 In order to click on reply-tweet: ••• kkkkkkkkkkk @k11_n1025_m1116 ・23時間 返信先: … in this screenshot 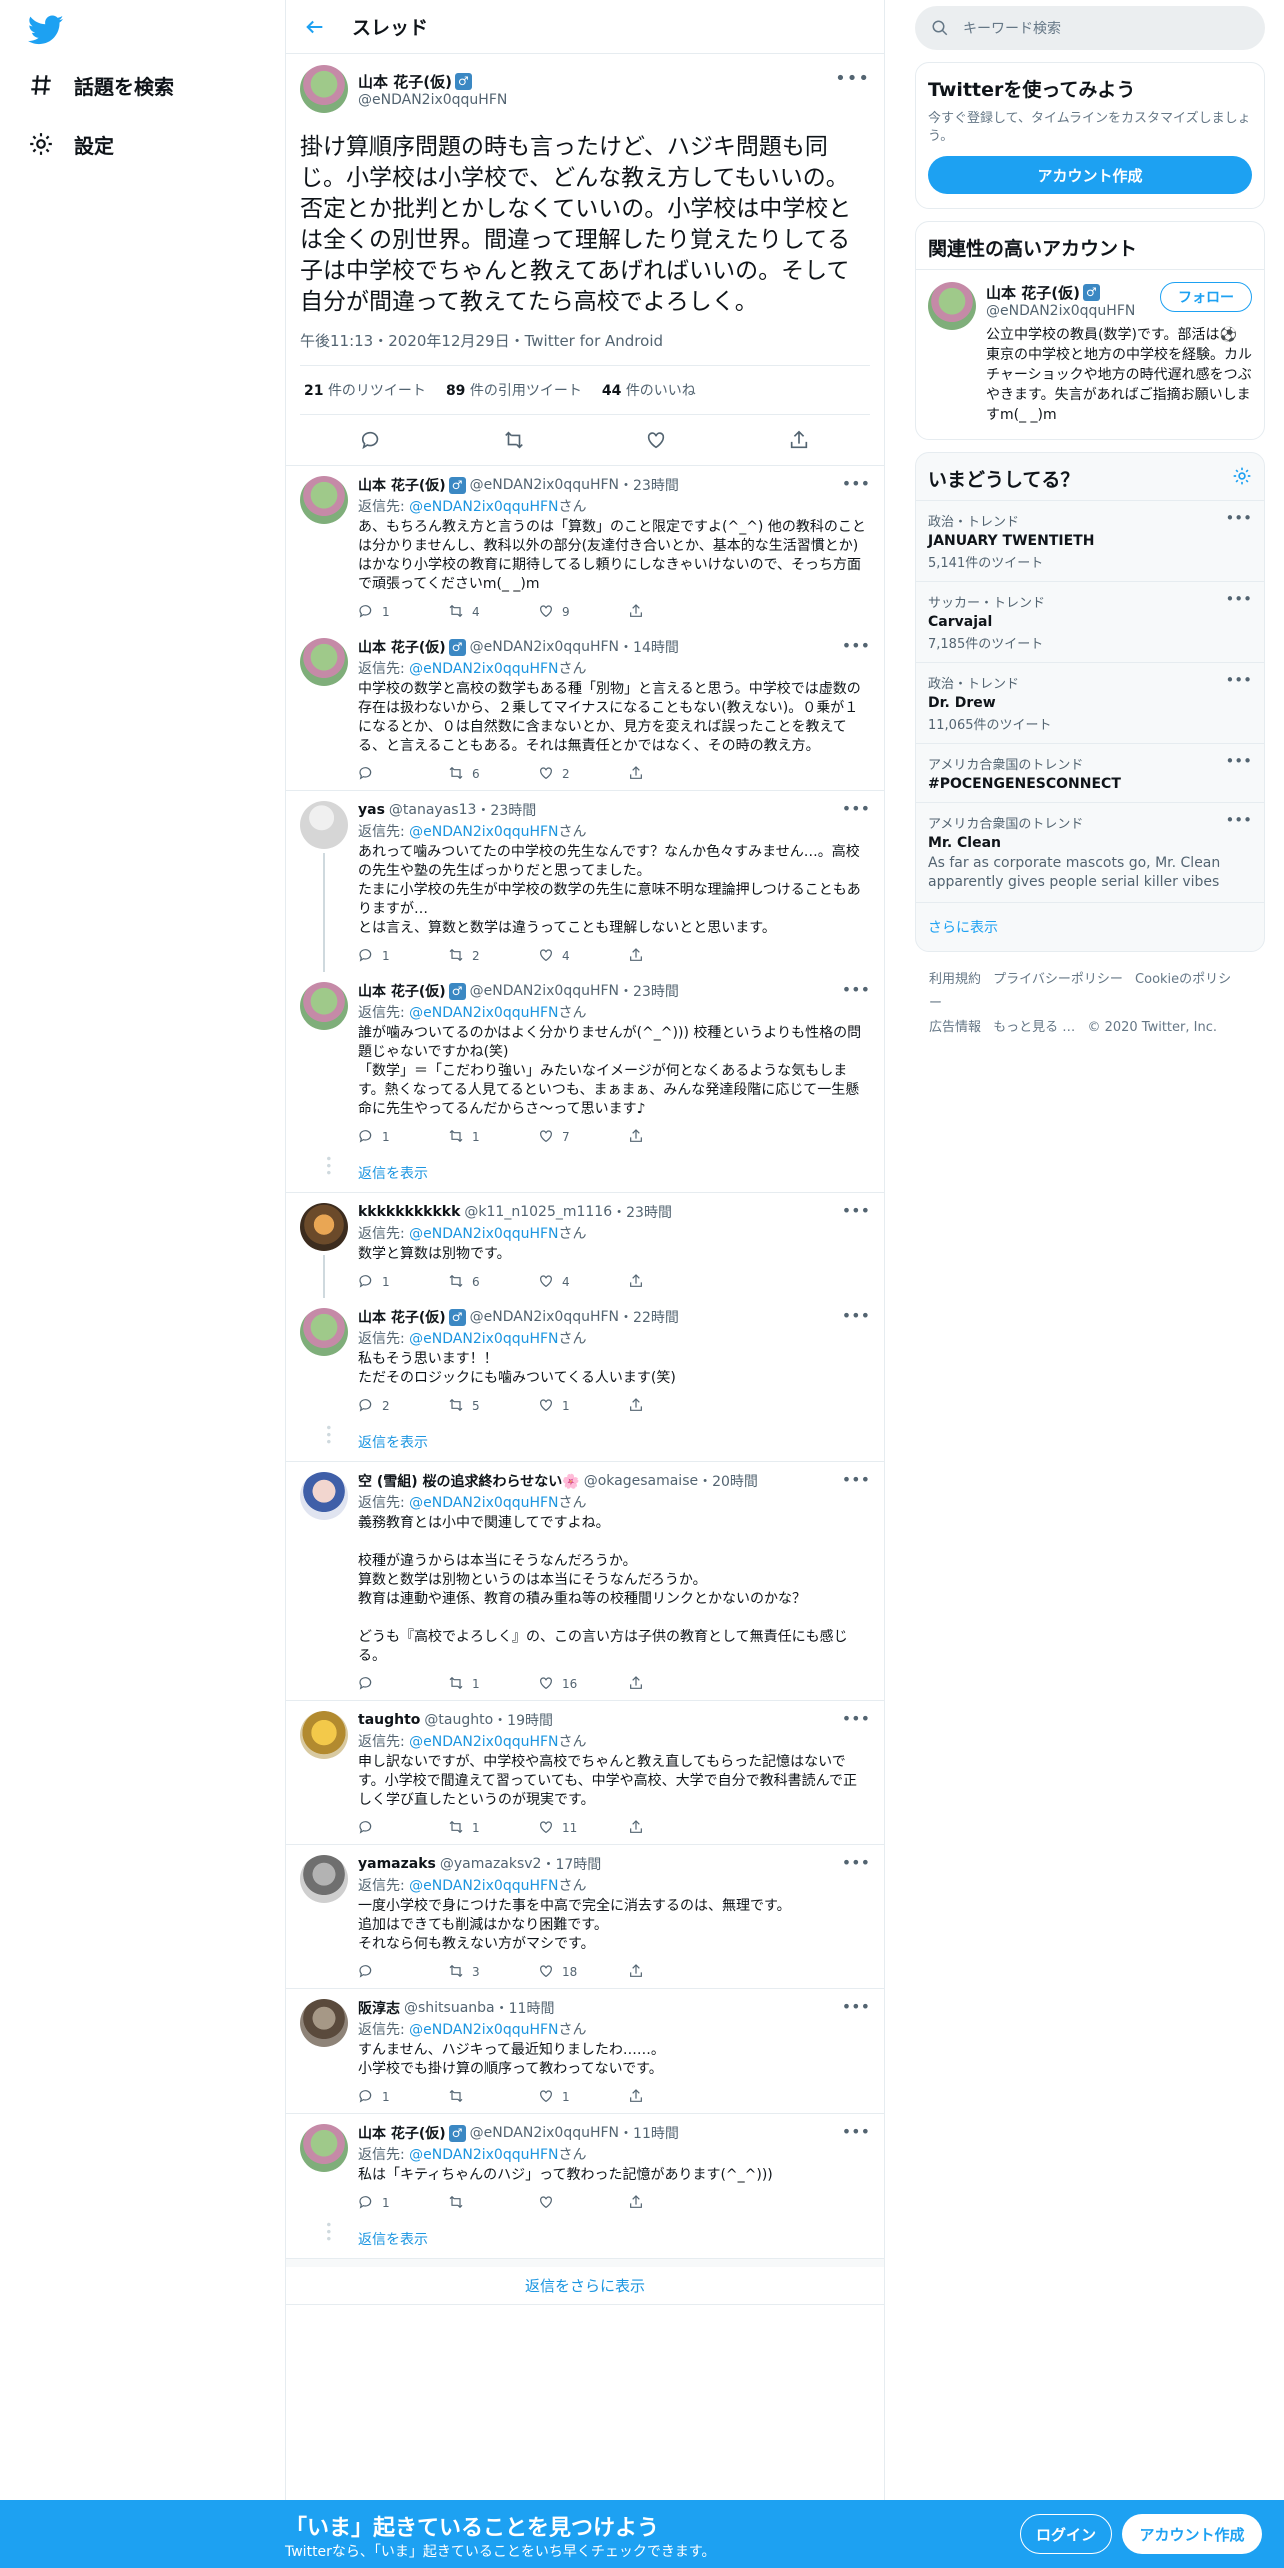, I will do `click(585, 1245)`.